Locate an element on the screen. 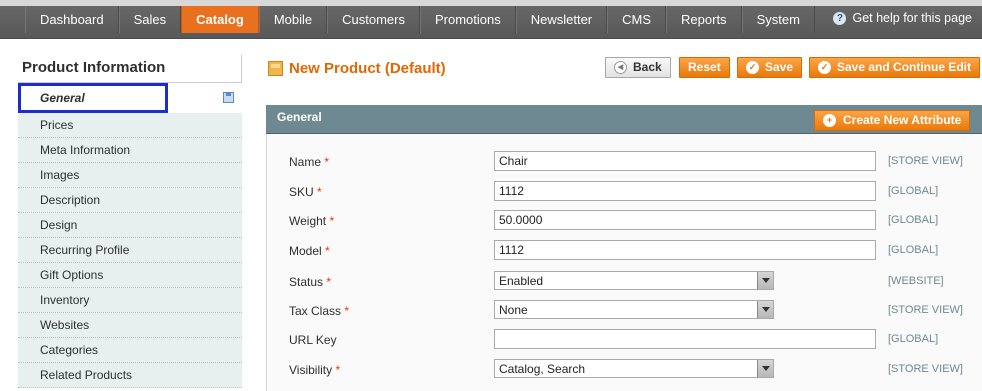 The width and height of the screenshot is (982, 391). sidebar-title: Product Information is located at coordinates (130, 69).